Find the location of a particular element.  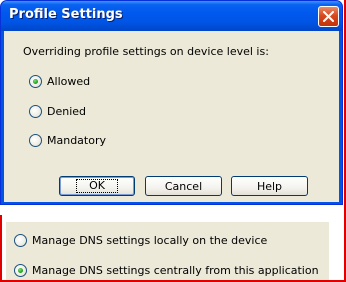

radio-allowed is located at coordinates (35, 81).